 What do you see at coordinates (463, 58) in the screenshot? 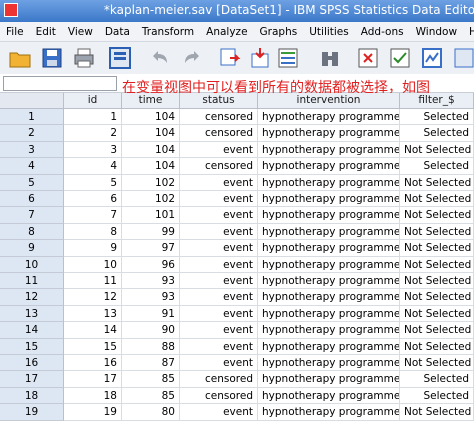
I see `weight-cases-icon` at bounding box center [463, 58].